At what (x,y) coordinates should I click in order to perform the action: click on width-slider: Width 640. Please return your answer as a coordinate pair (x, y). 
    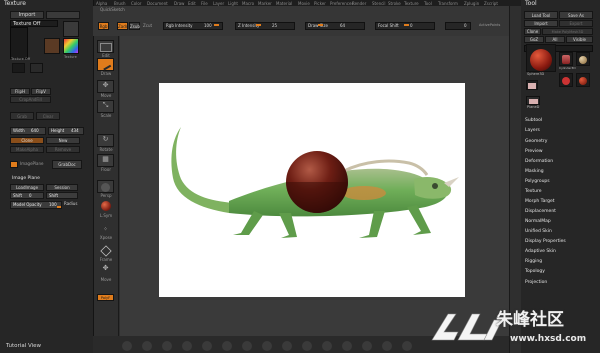
    Looking at the image, I should click on (28, 131).